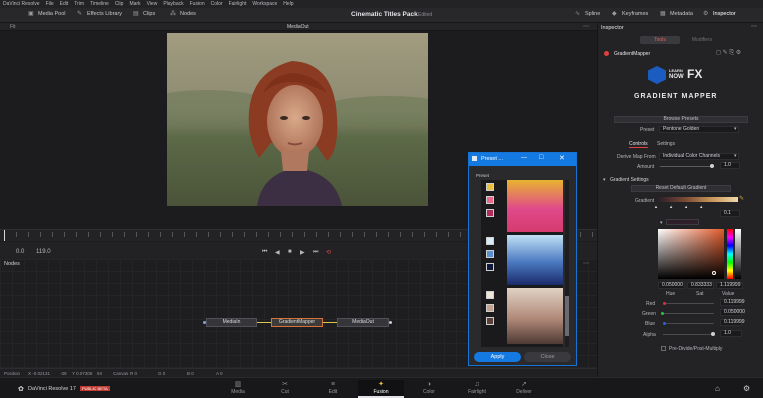  I want to click on go-end-icon: ⏭, so click(315, 252).